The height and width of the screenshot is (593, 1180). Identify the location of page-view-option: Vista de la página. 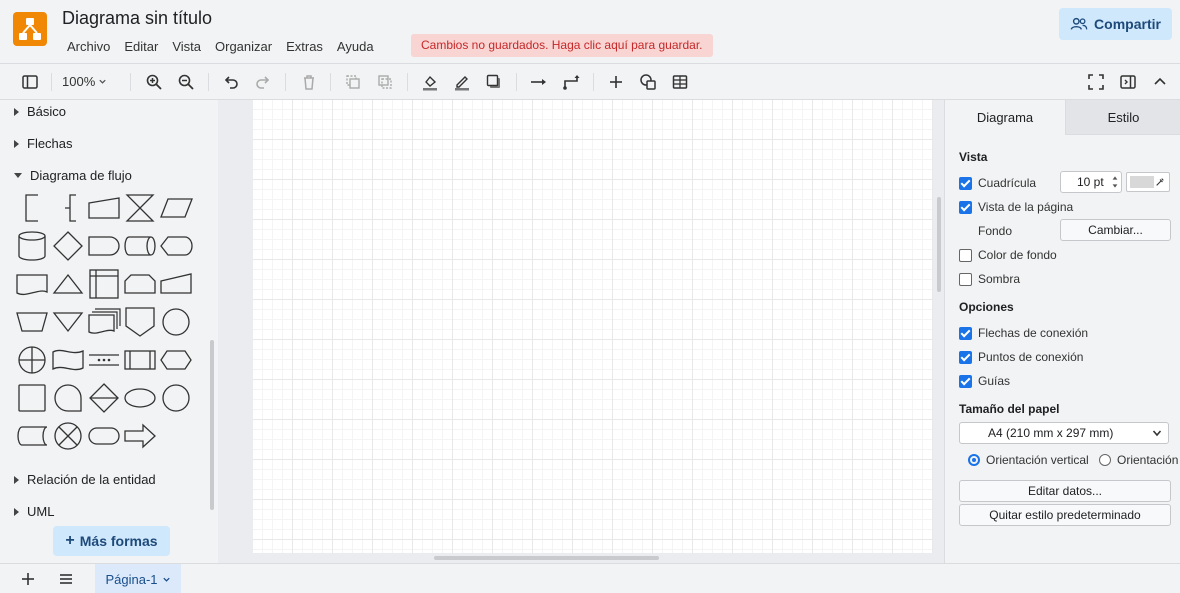
(1016, 207).